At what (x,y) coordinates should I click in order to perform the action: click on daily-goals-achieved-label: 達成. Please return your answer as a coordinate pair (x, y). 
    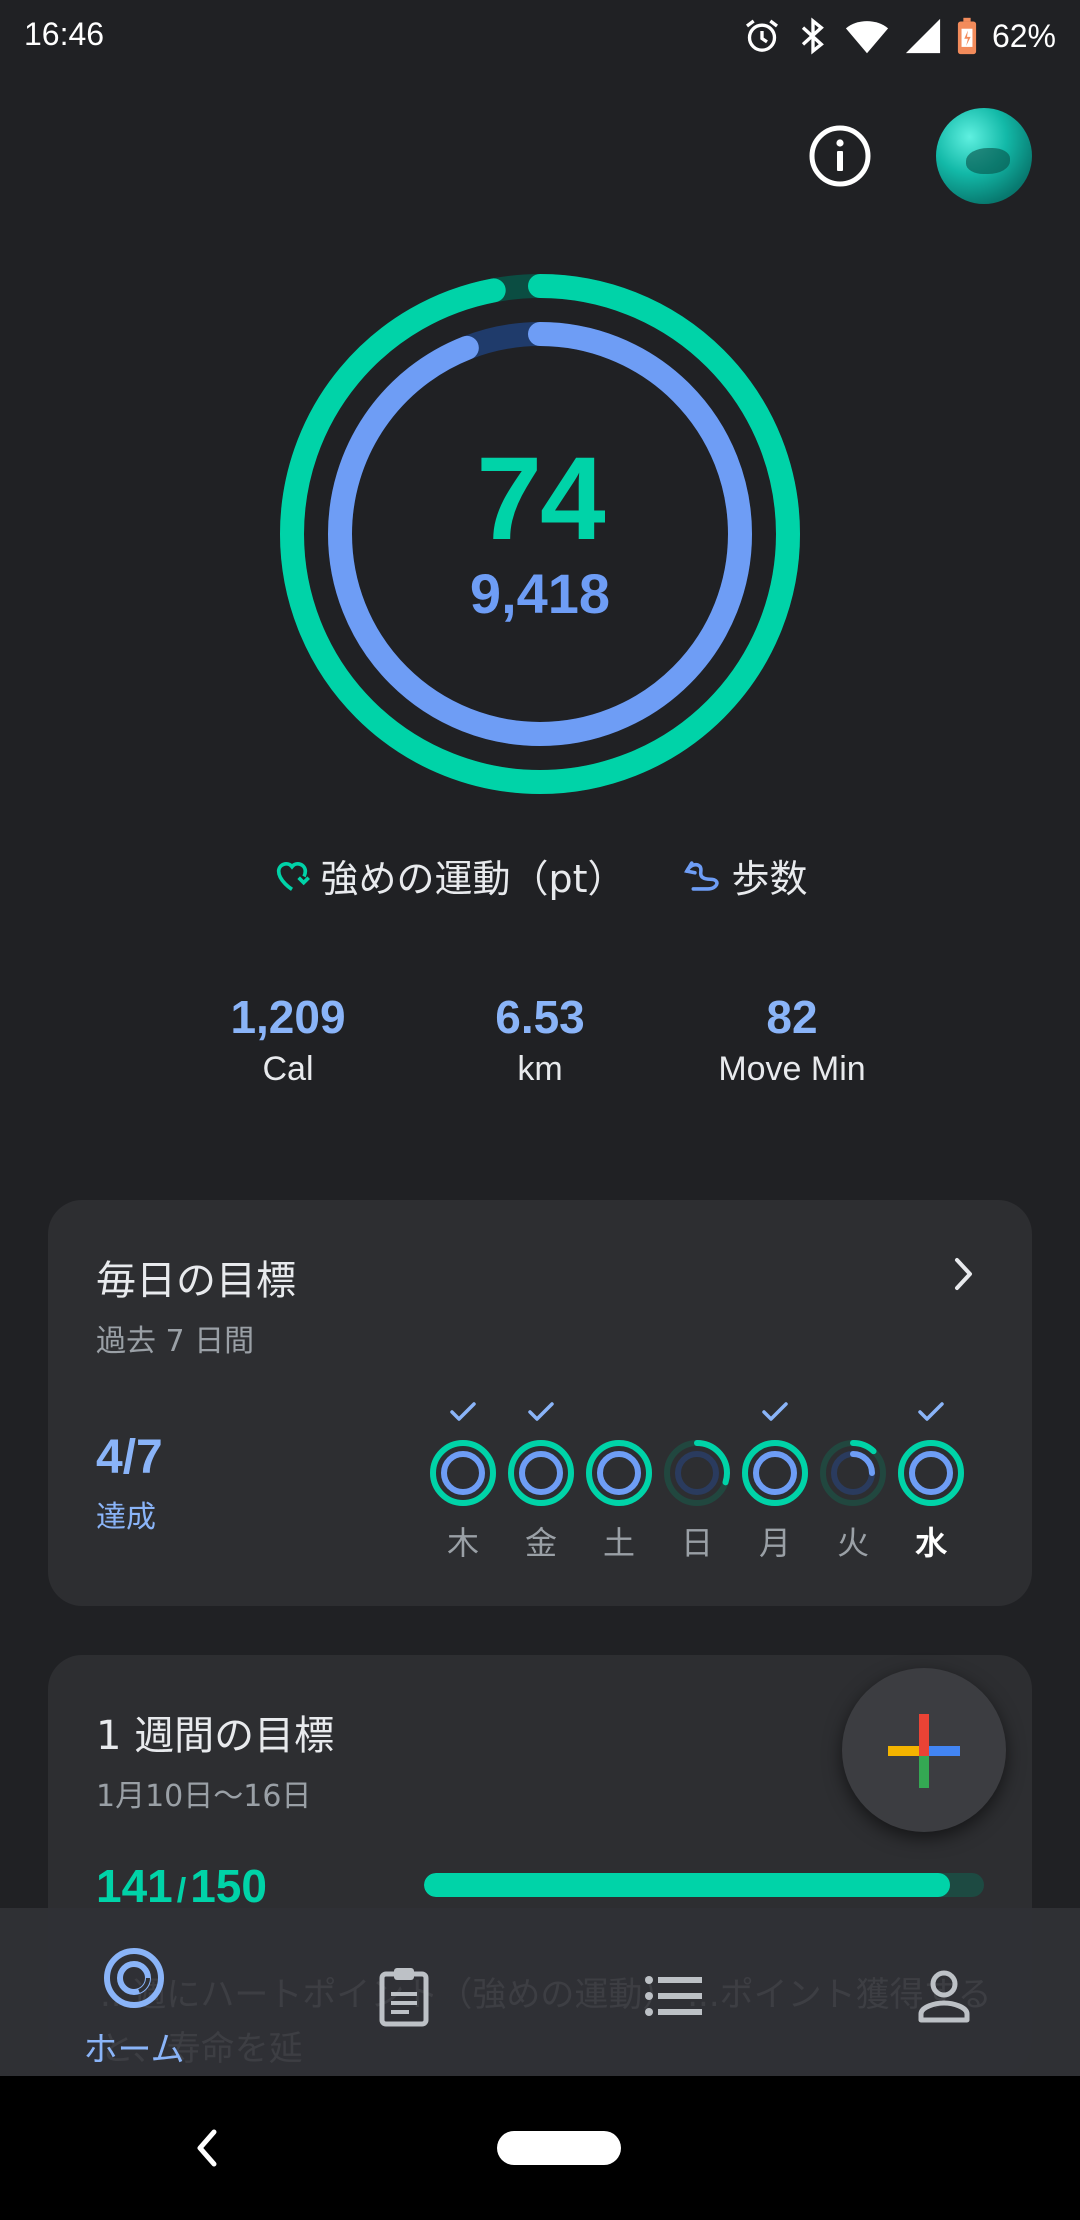
    Looking at the image, I should click on (126, 1517).